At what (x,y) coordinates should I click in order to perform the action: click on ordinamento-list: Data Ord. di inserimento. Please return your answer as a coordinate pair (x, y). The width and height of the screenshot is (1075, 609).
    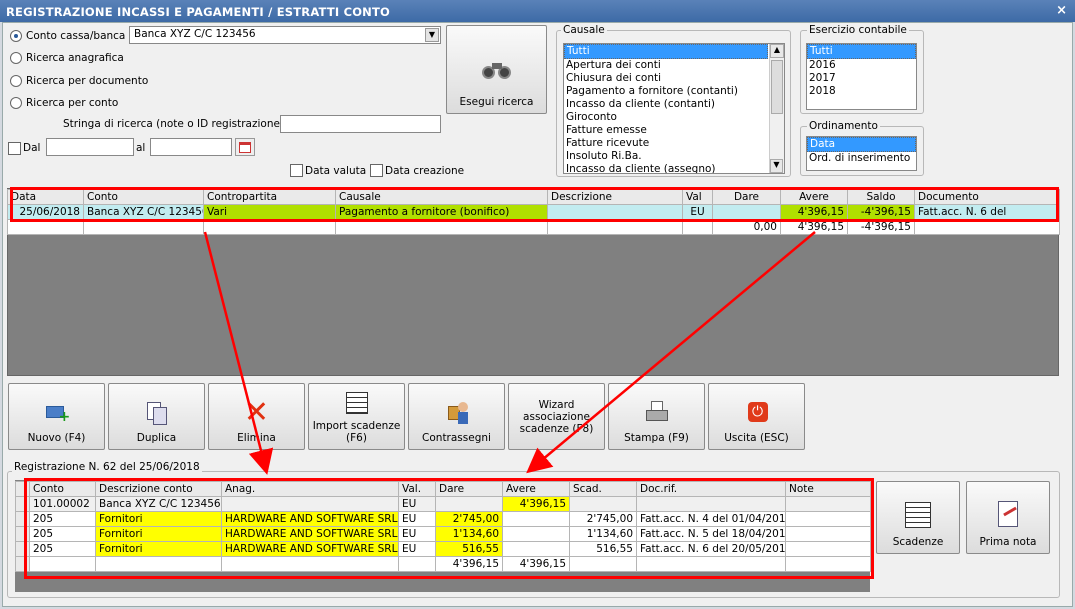
    Looking at the image, I should click on (861, 153).